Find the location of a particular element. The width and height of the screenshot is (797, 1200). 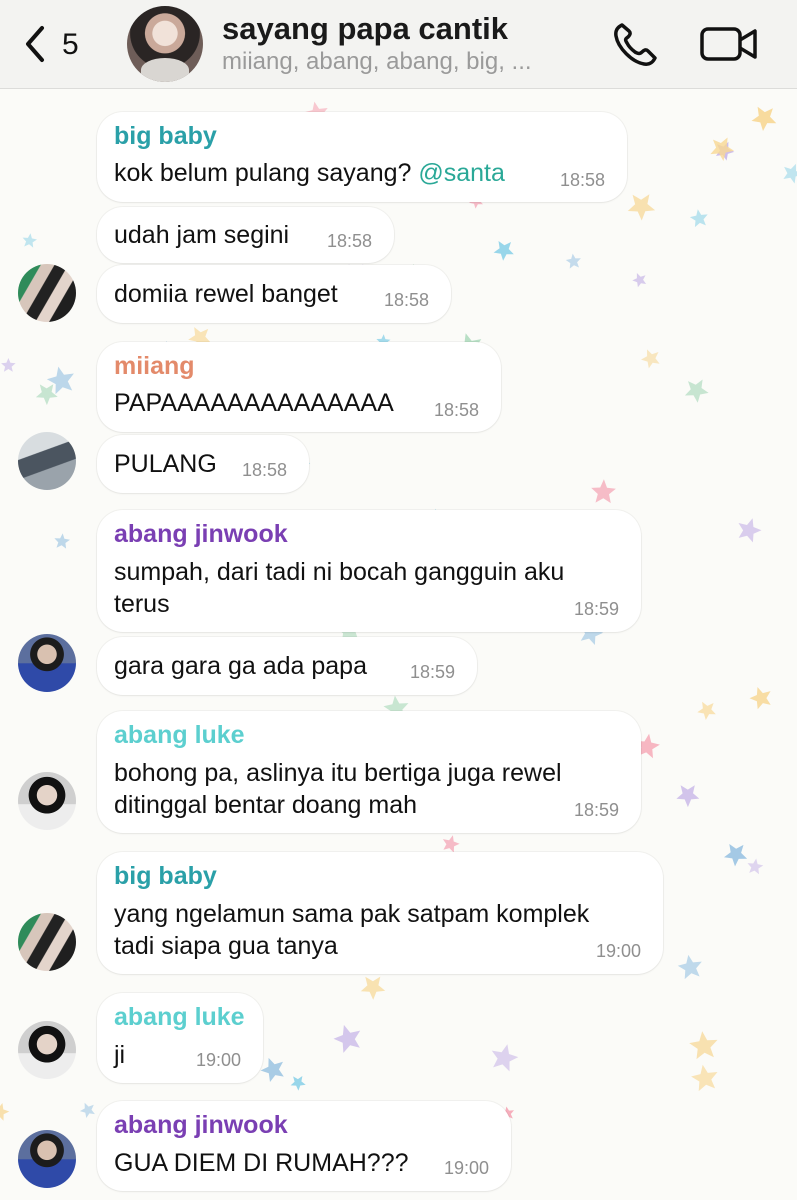

message-bubble: abang jinwook GUA DIEM DI RUMAH??? 19:00 is located at coordinates (304, 1146).